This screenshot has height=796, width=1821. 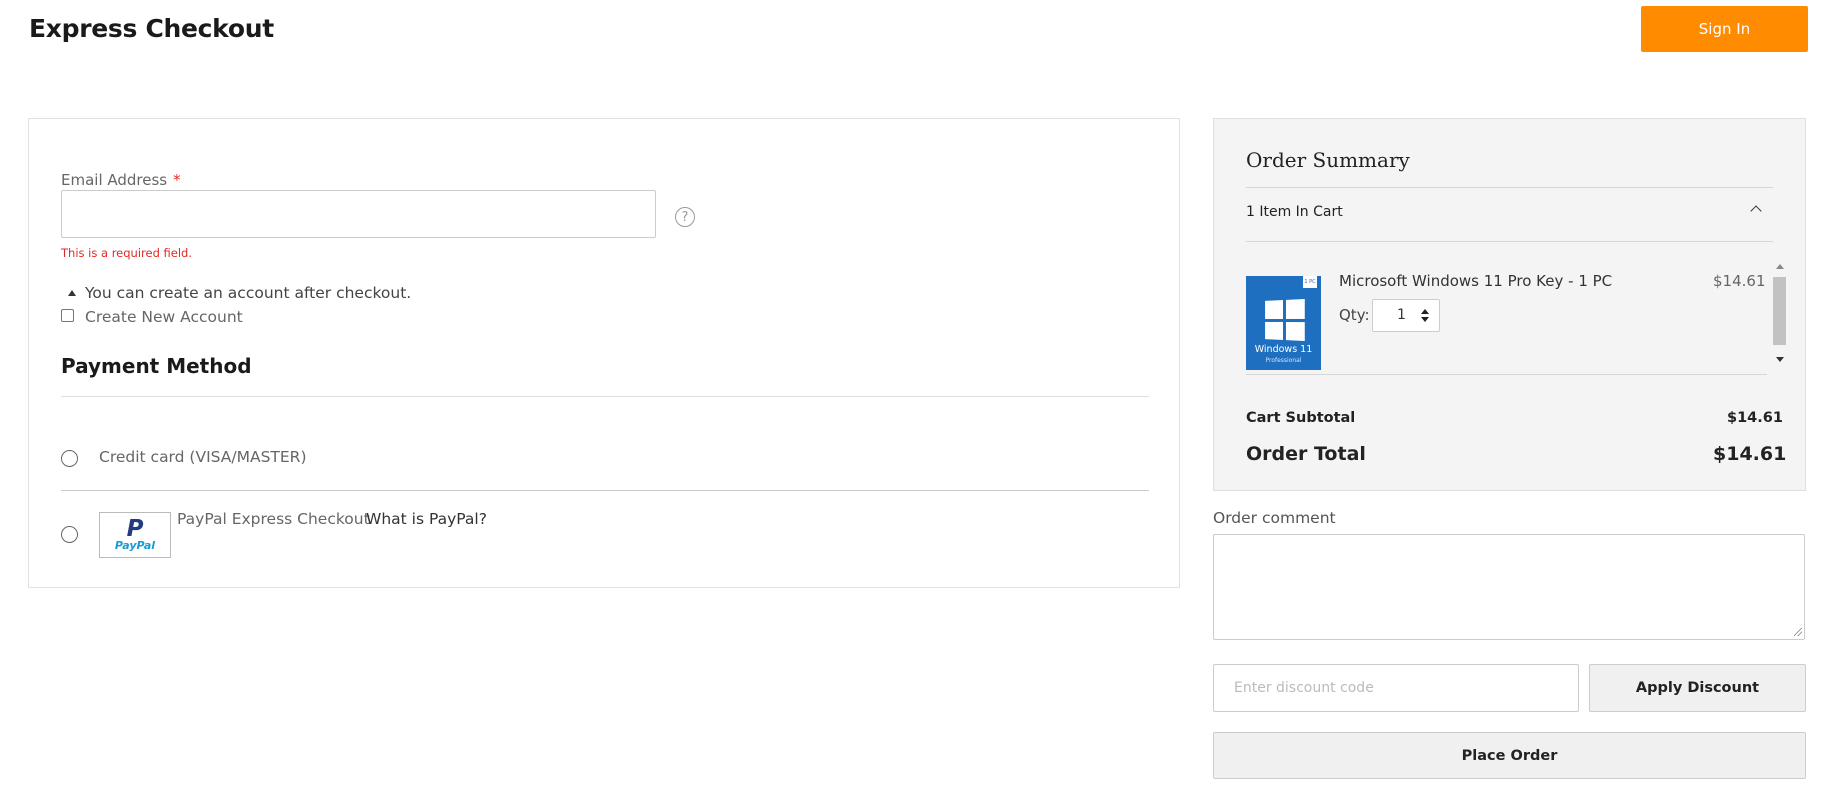 I want to click on cart-subtotal-value: $14.61, so click(x=1755, y=418).